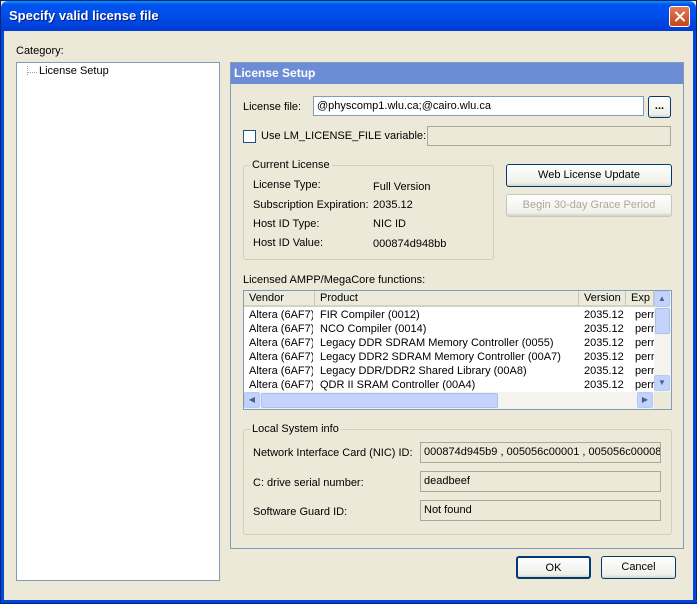 This screenshot has width=697, height=604. I want to click on nic-id-label: Network Interface Card (NIC) ID:, so click(333, 453).